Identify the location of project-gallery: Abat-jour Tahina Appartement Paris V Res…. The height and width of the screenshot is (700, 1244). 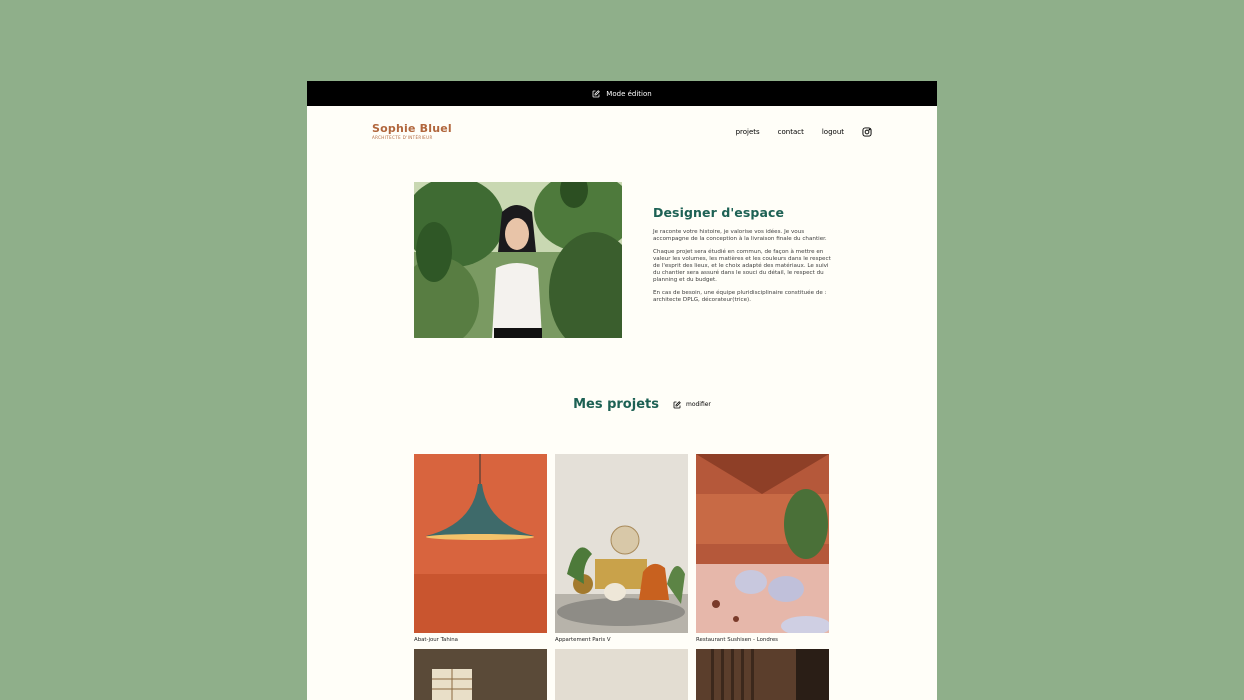
(622, 577).